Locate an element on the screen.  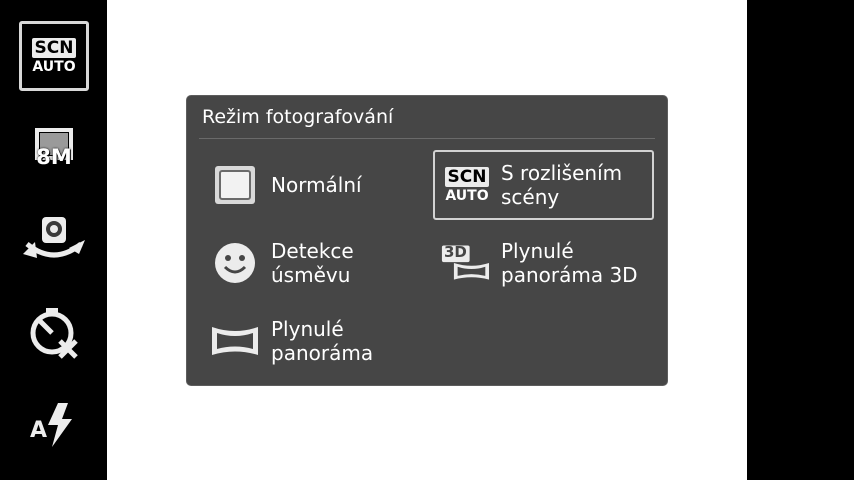
option-normal: Normální is located at coordinates (321, 185).